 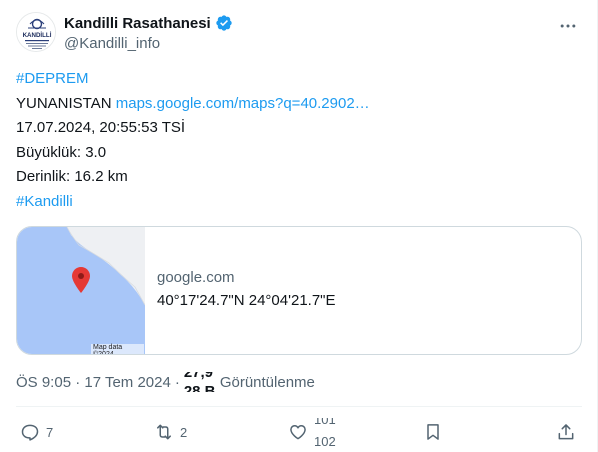 What do you see at coordinates (199, 387) in the screenshot?
I see `views-count-new: 28 B` at bounding box center [199, 387].